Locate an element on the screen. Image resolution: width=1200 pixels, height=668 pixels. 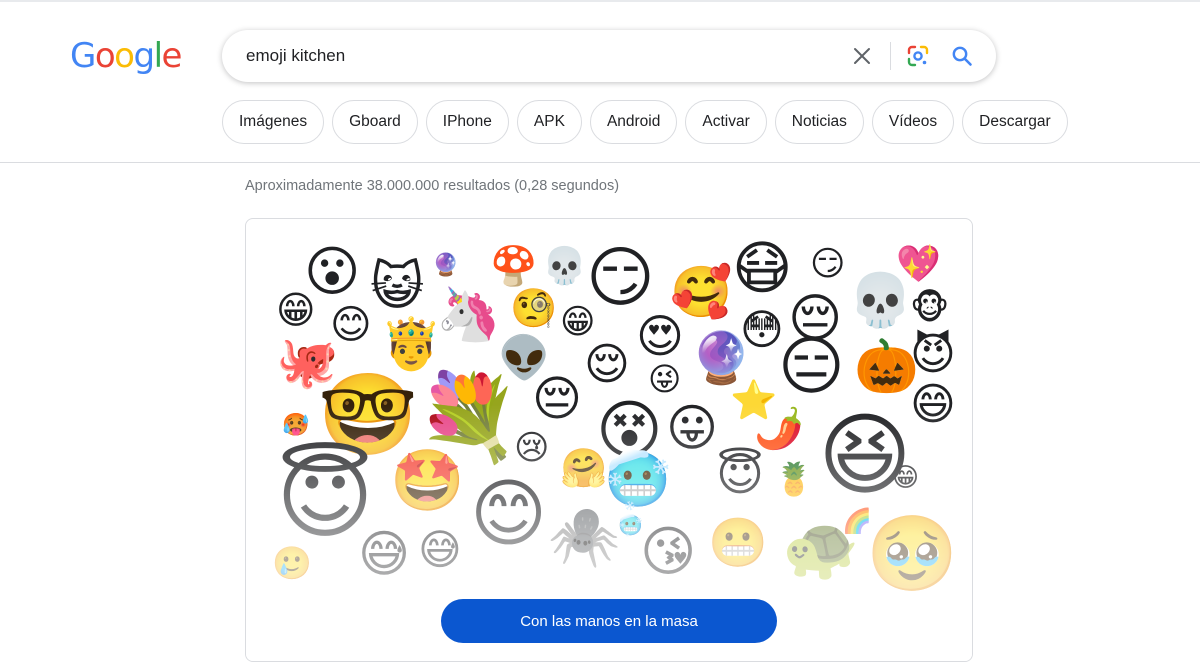
search-box is located at coordinates (609, 56).